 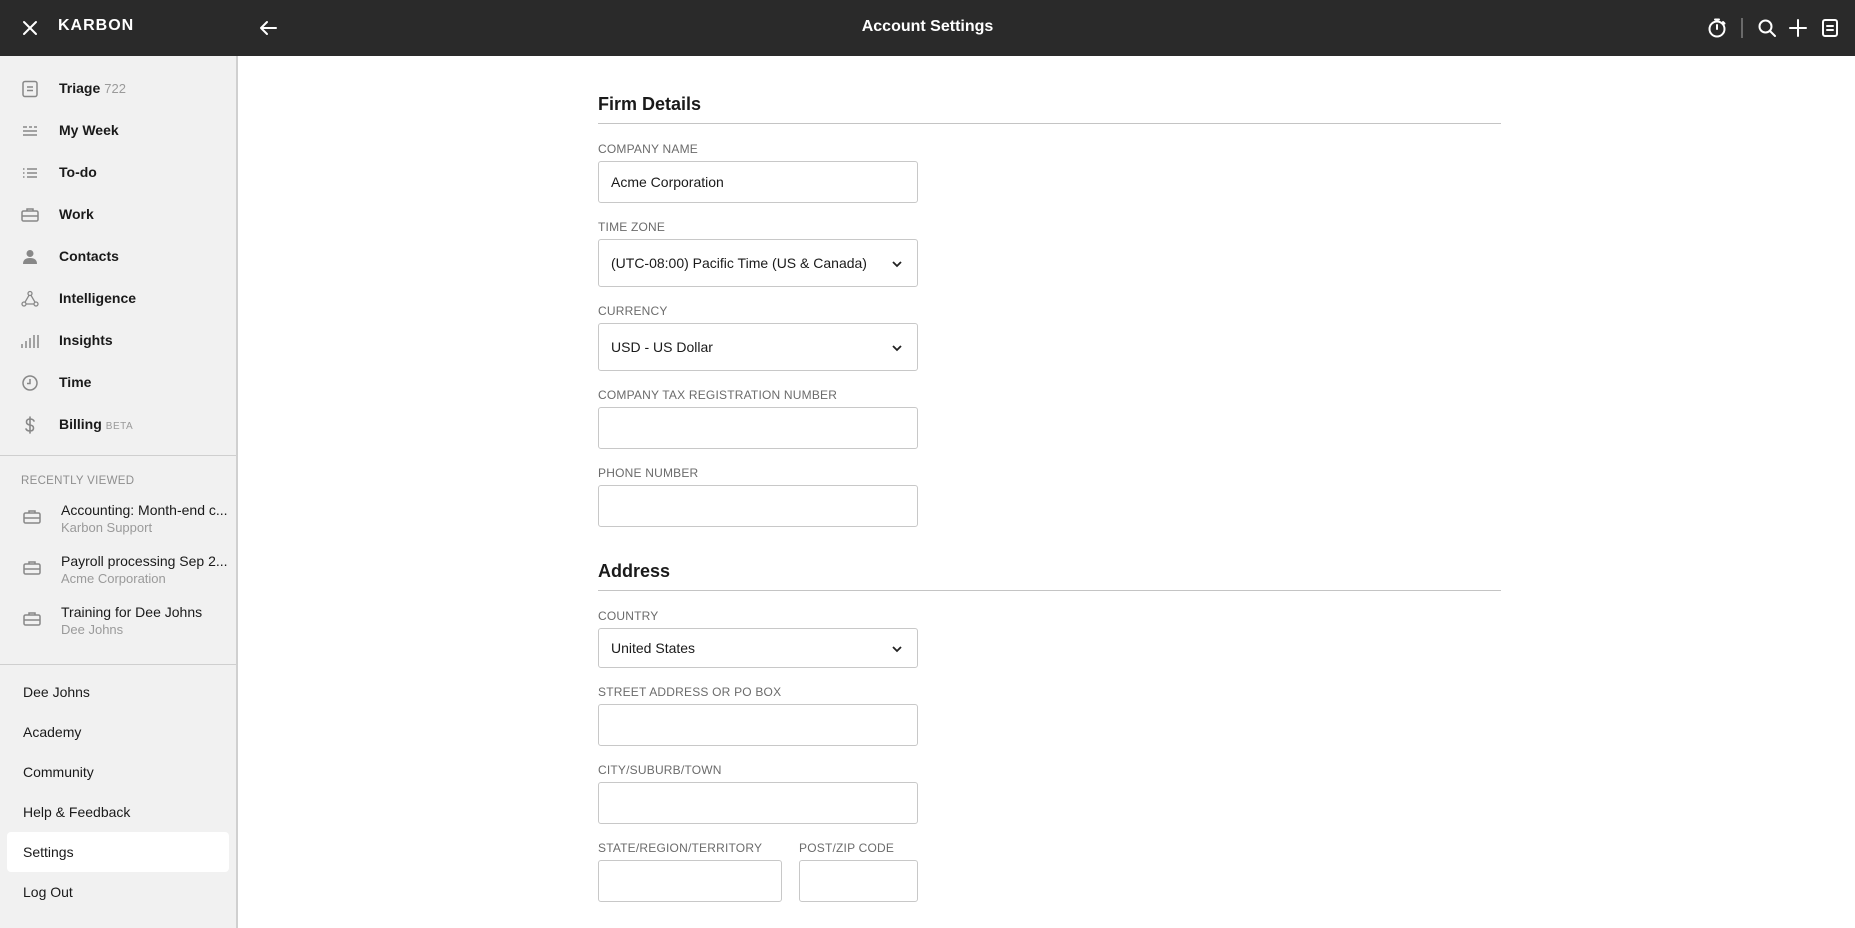 I want to click on close-icon, so click(x=30, y=28).